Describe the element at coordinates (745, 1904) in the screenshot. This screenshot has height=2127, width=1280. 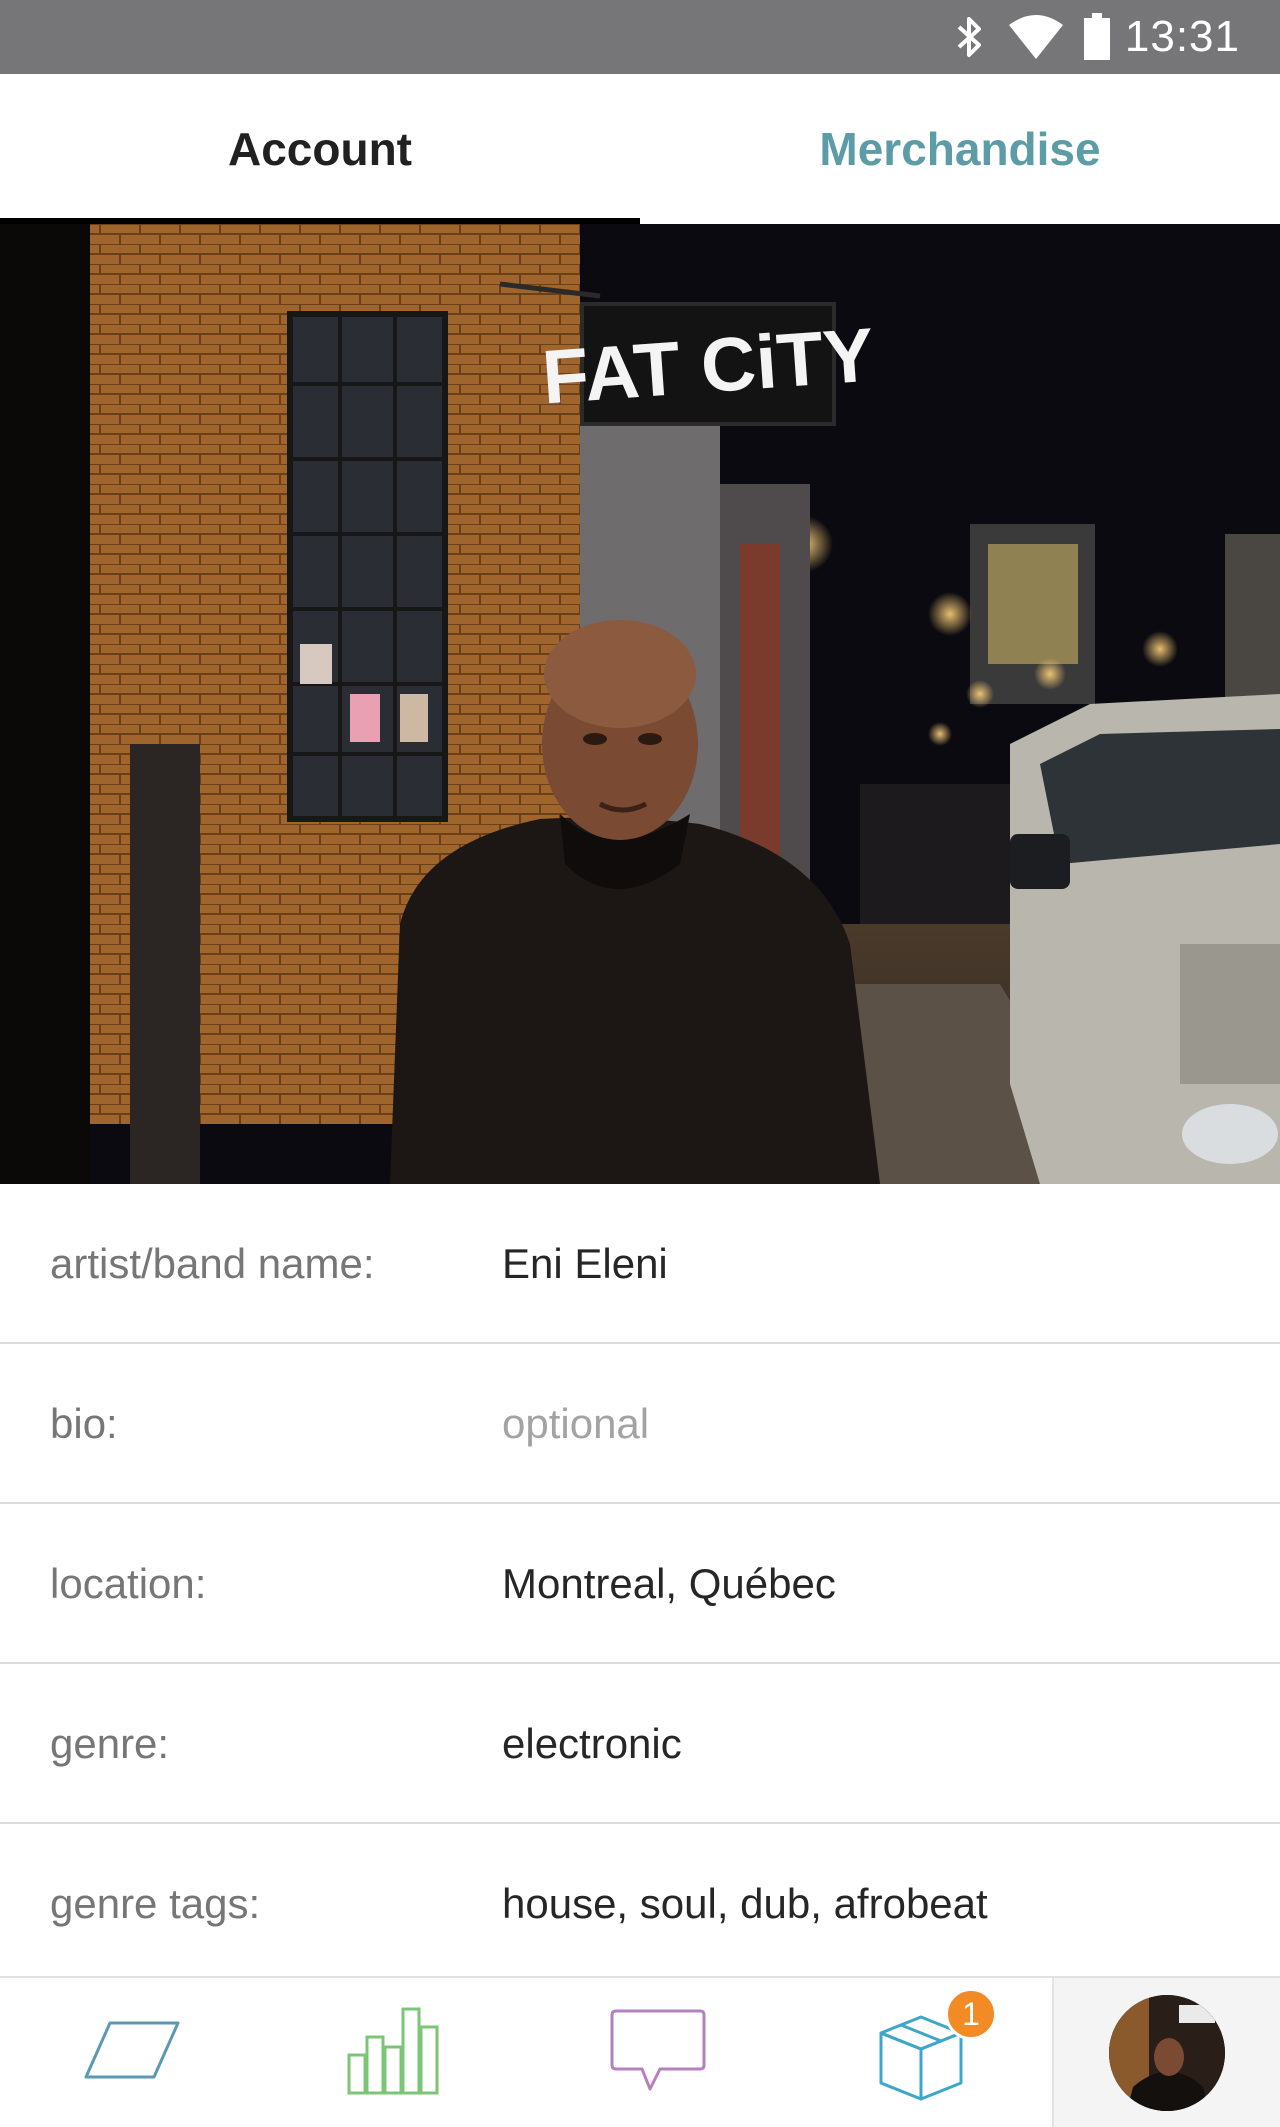
I see `genre-tags-field: house, soul, dub, afrobeat` at that location.